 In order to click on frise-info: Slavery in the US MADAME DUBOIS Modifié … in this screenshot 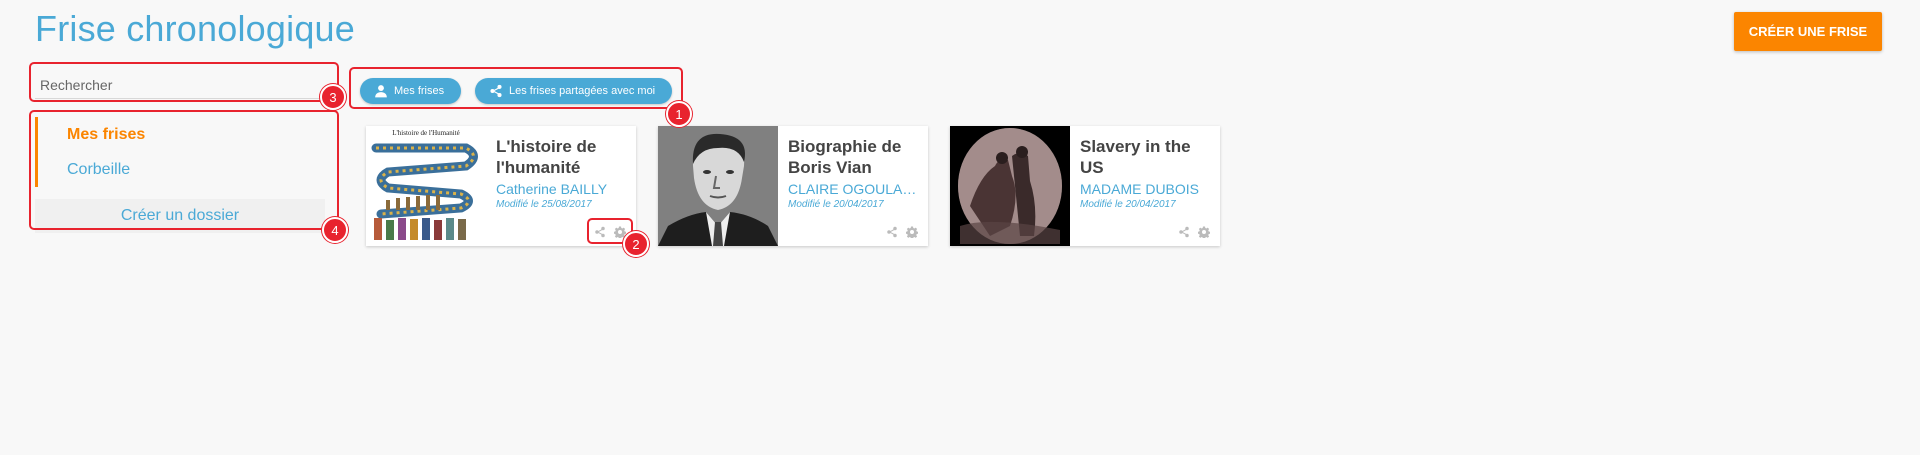, I will do `click(1145, 186)`.